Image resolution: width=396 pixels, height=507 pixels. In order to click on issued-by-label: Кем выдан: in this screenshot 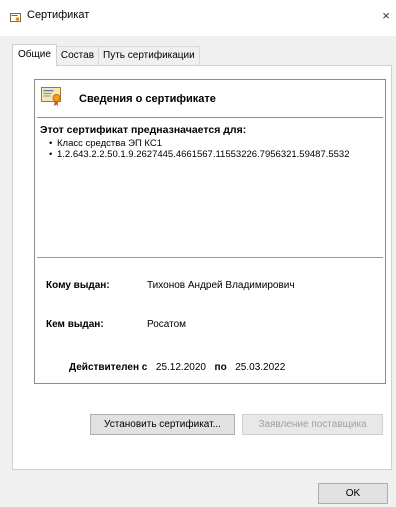, I will do `click(75, 324)`.